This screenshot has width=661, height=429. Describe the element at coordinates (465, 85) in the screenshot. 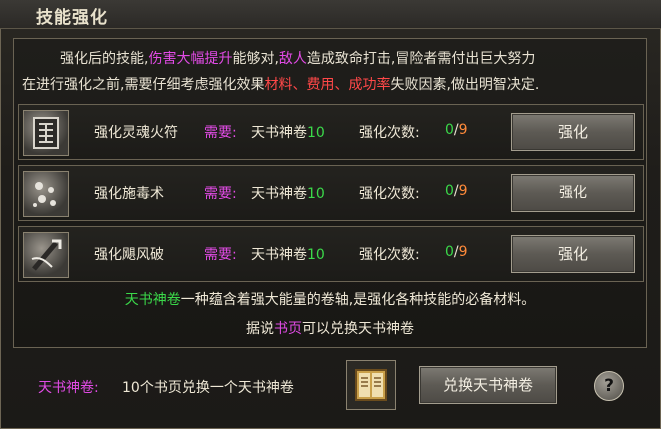

I see `intro-segment: 失败因素,做出明智决定.` at that location.